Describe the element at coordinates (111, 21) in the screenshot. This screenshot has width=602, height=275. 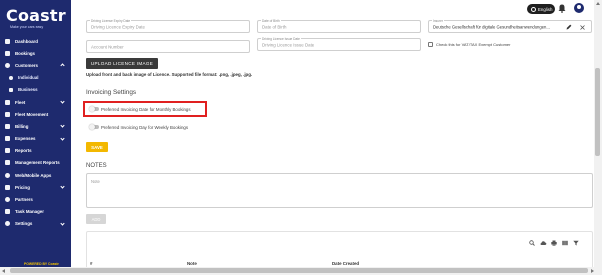
I see `licence-expiry-label: Driving License Expiry Date` at that location.